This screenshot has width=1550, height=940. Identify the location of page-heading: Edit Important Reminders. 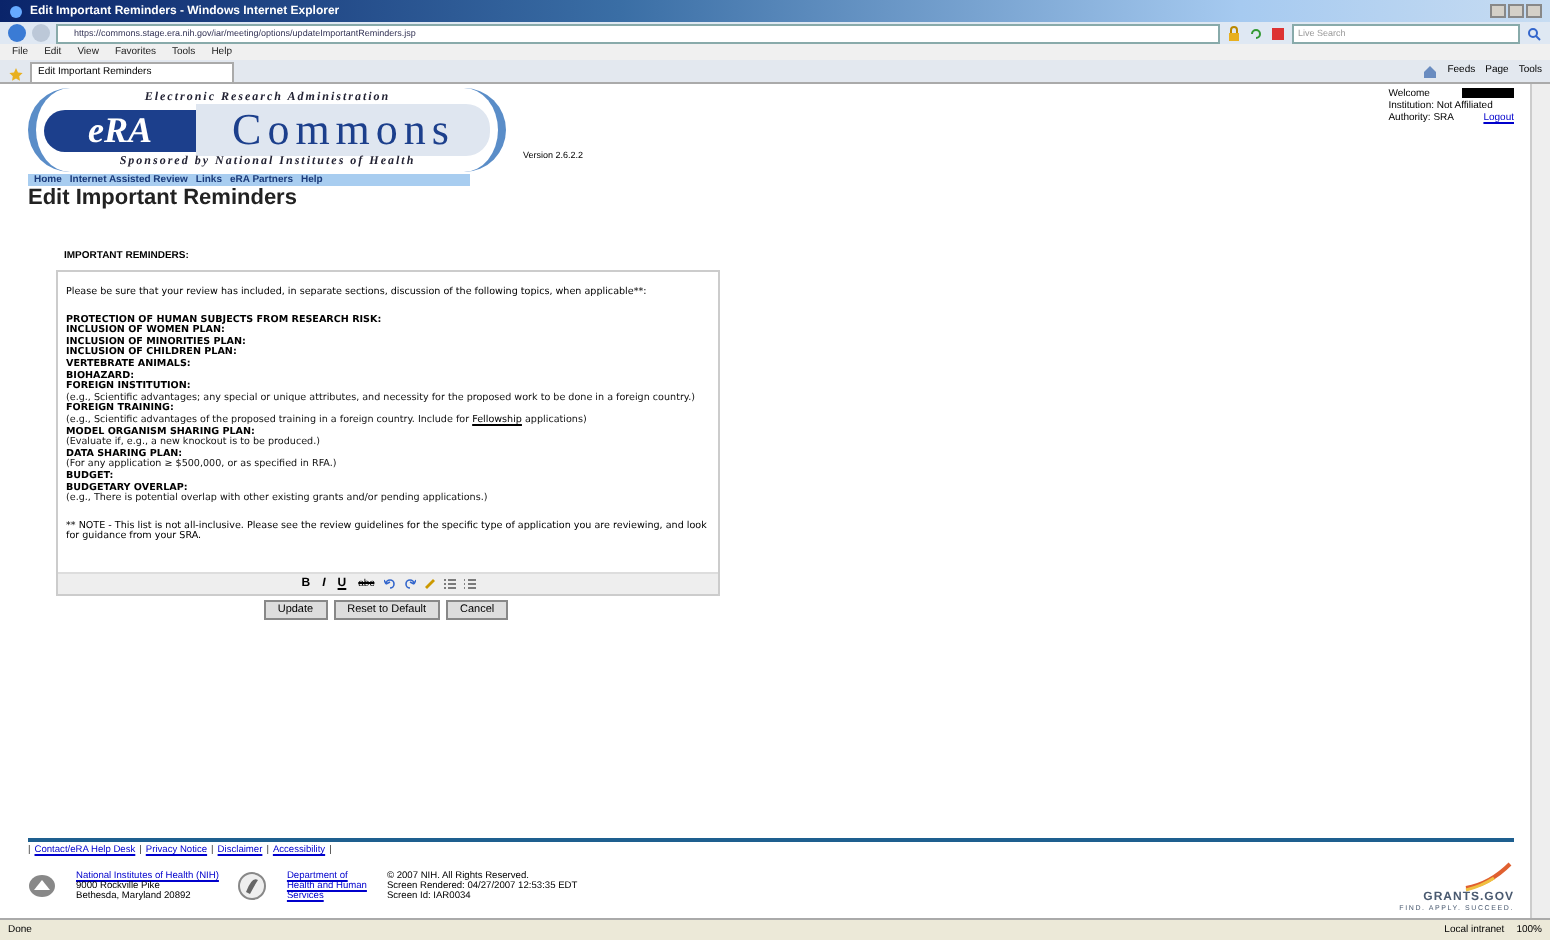
(163, 198).